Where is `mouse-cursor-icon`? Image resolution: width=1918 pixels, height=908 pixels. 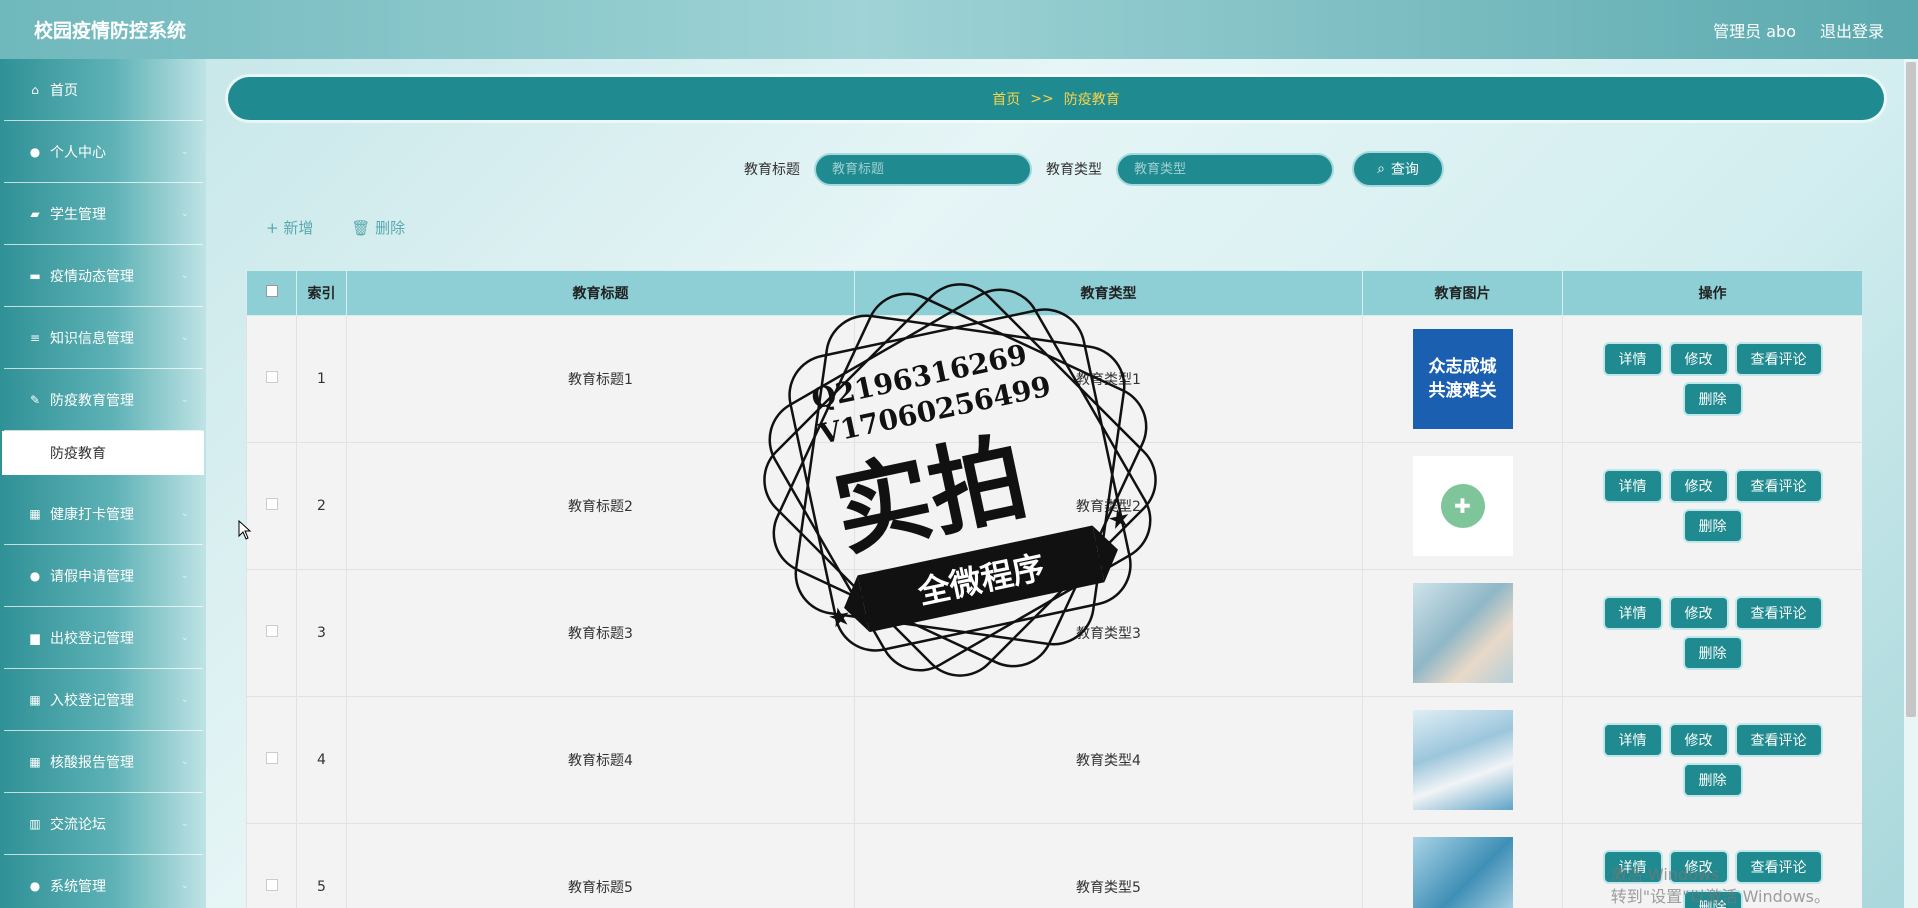 mouse-cursor-icon is located at coordinates (245, 530).